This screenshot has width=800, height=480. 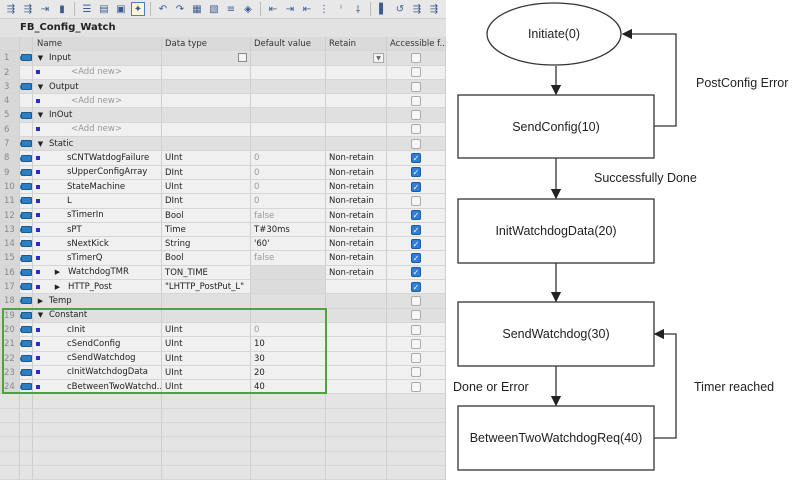 What do you see at coordinates (223, 230) in the screenshot?
I see `table-row: 13 sPT Time T#30ms Non-retain ✓` at bounding box center [223, 230].